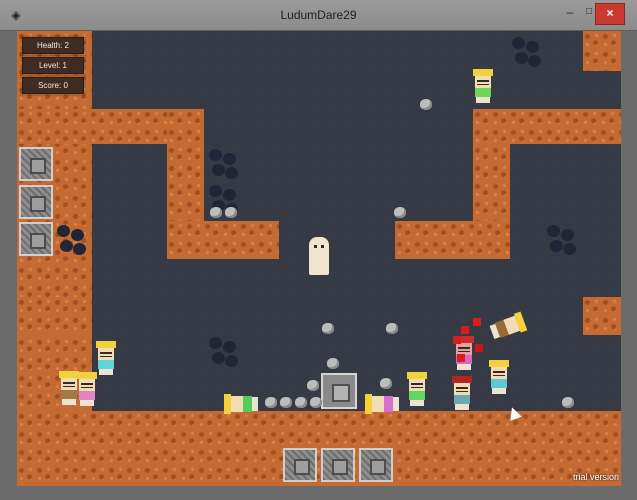  I want to click on minimize-button: –, so click(570, 13).